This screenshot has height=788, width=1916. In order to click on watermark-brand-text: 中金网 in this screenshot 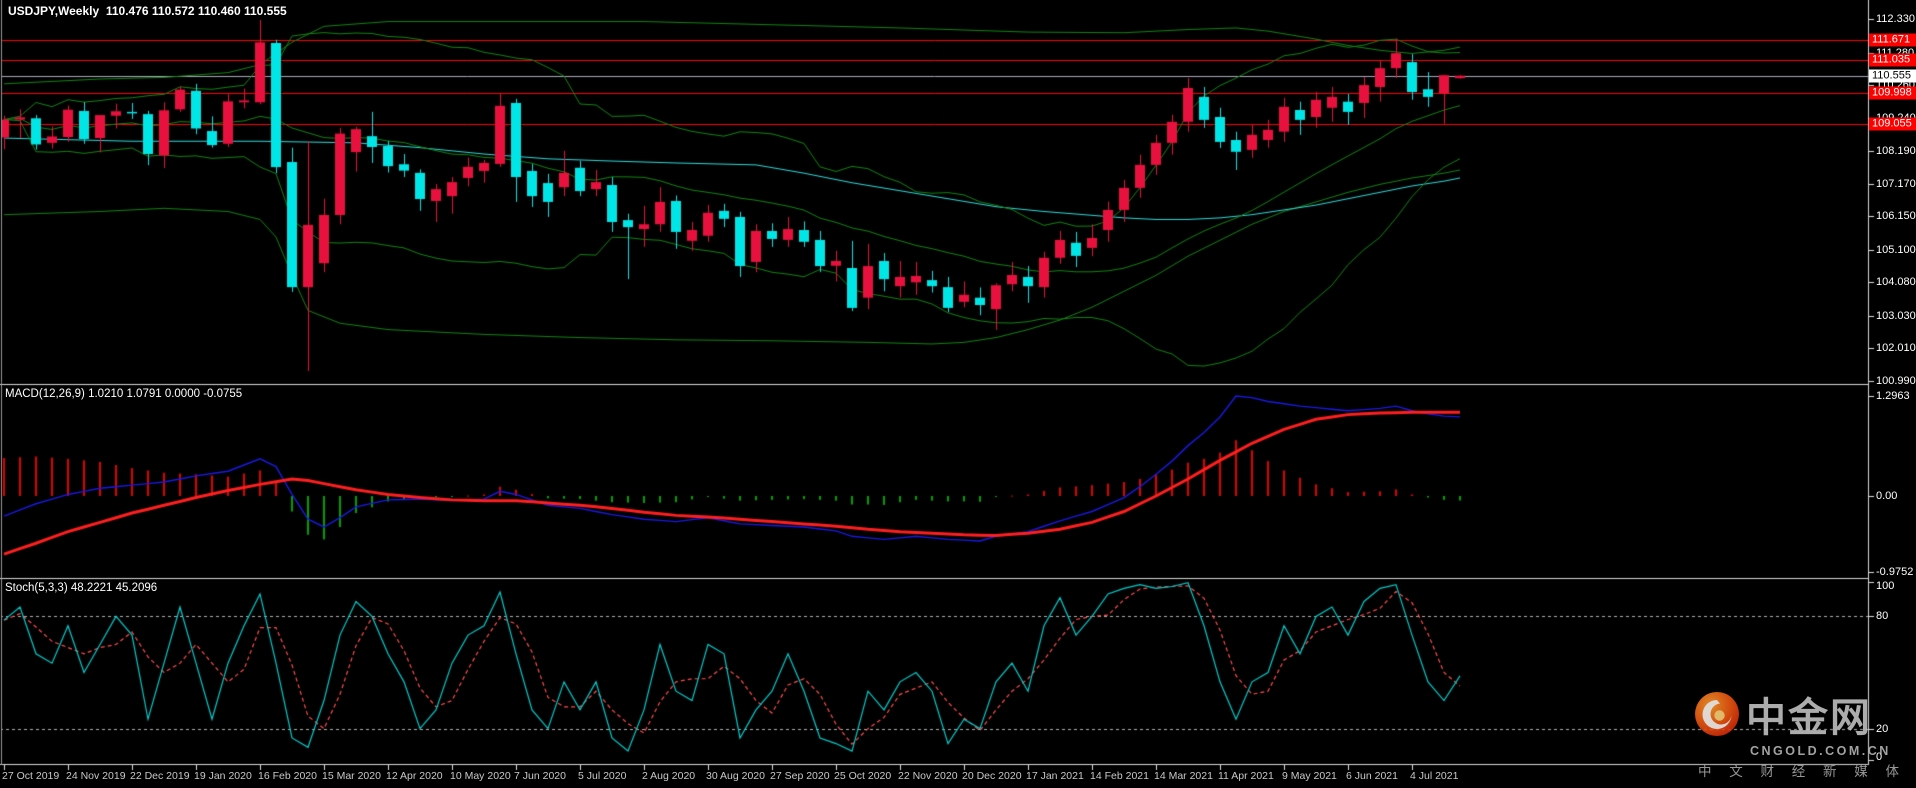, I will do `click(1808, 717)`.